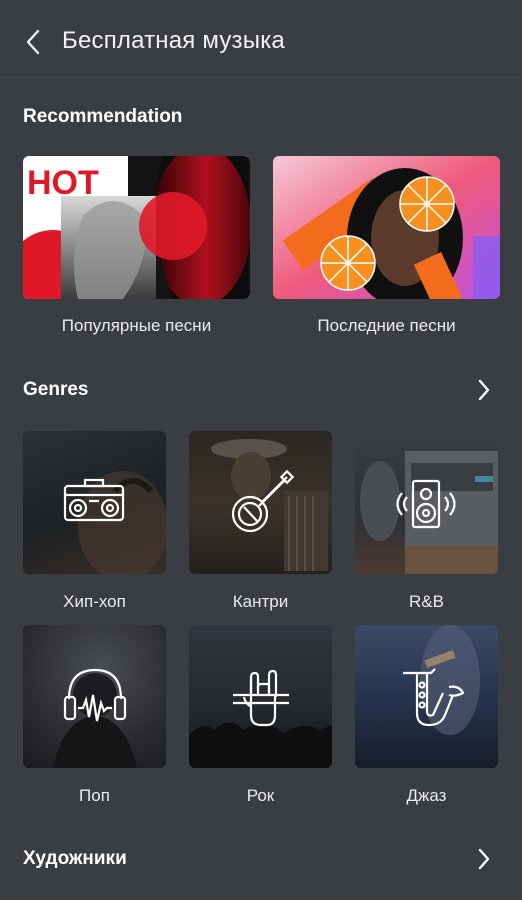 Image resolution: width=522 pixels, height=900 pixels. I want to click on latest-songs-card, so click(386, 227).